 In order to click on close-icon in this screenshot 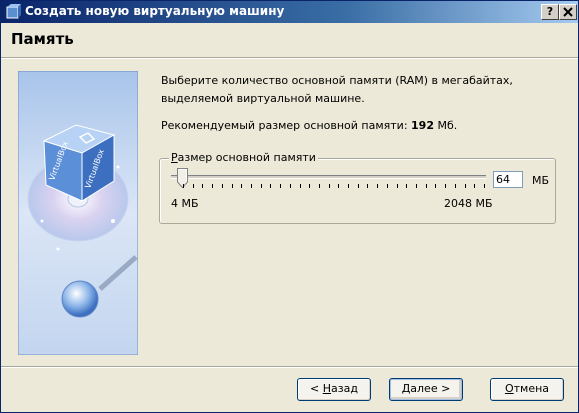, I will do `click(568, 12)`.